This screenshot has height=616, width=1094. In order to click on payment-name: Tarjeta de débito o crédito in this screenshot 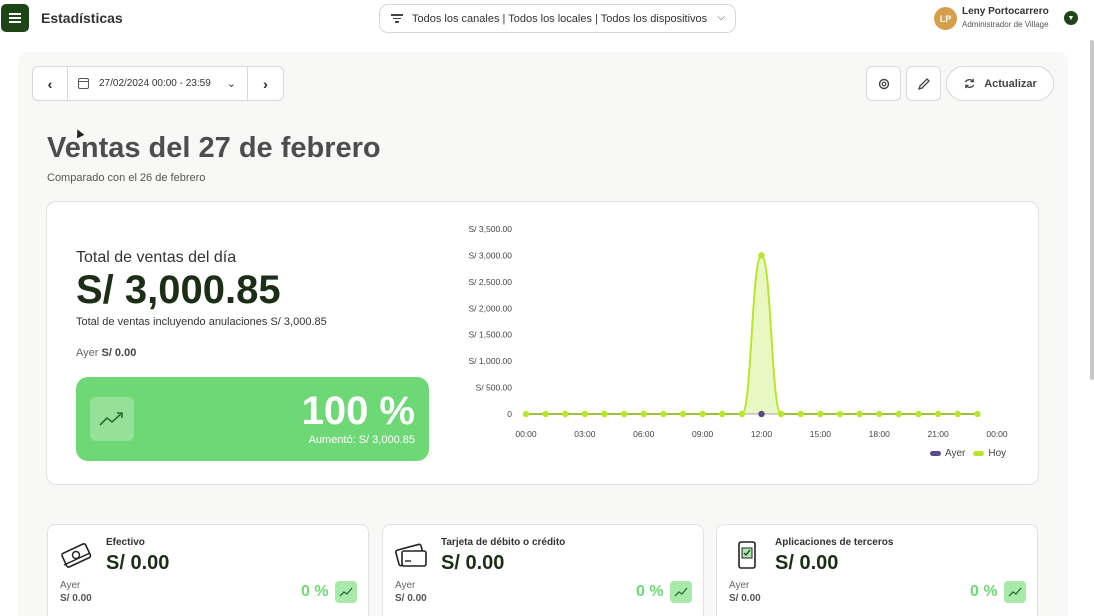, I will do `click(503, 542)`.